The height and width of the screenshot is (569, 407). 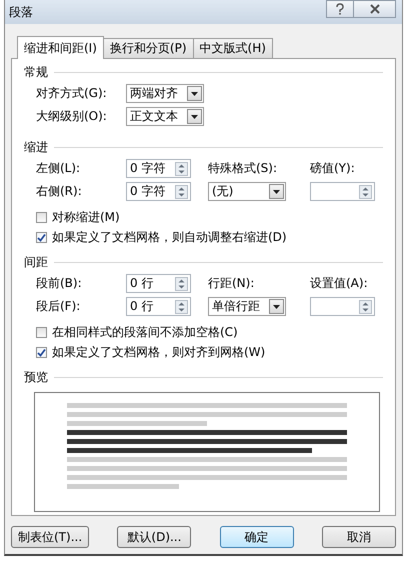 What do you see at coordinates (247, 306) in the screenshot?
I see `dropdown: 单倍行距` at bounding box center [247, 306].